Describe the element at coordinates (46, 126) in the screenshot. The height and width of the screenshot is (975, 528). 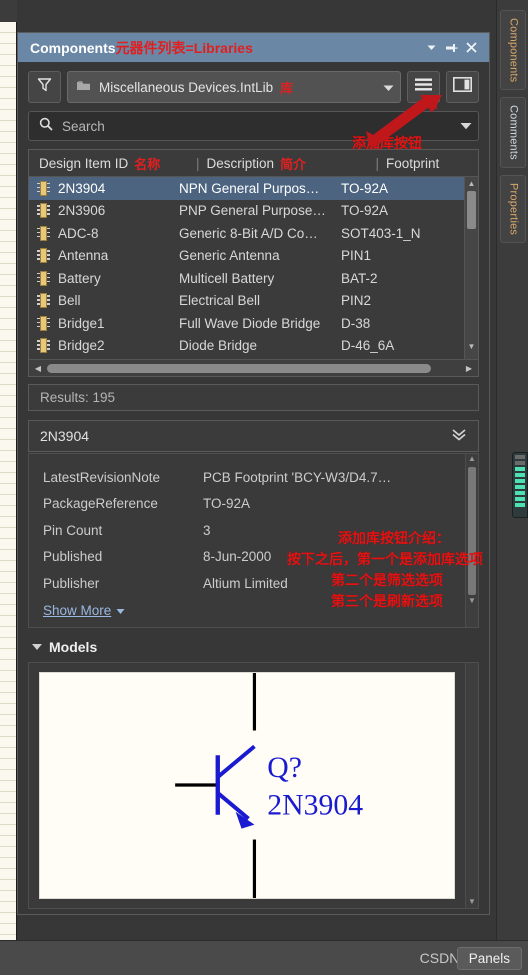
I see `search-icon` at that location.